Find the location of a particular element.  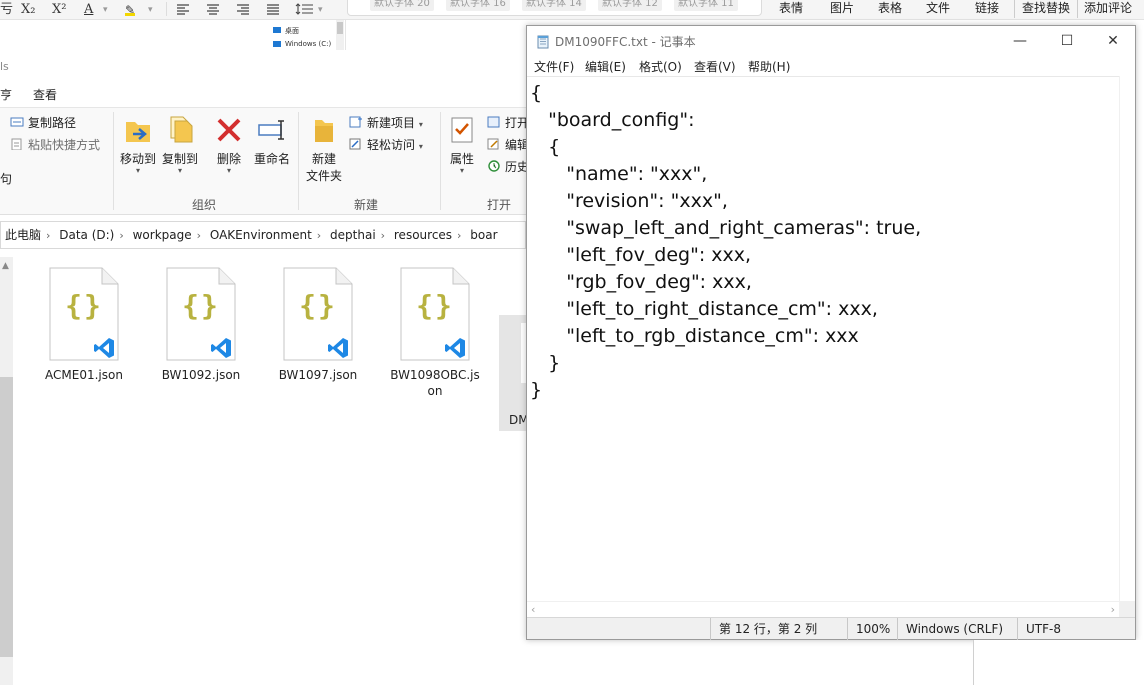

vscode-icon is located at coordinates (104, 348).